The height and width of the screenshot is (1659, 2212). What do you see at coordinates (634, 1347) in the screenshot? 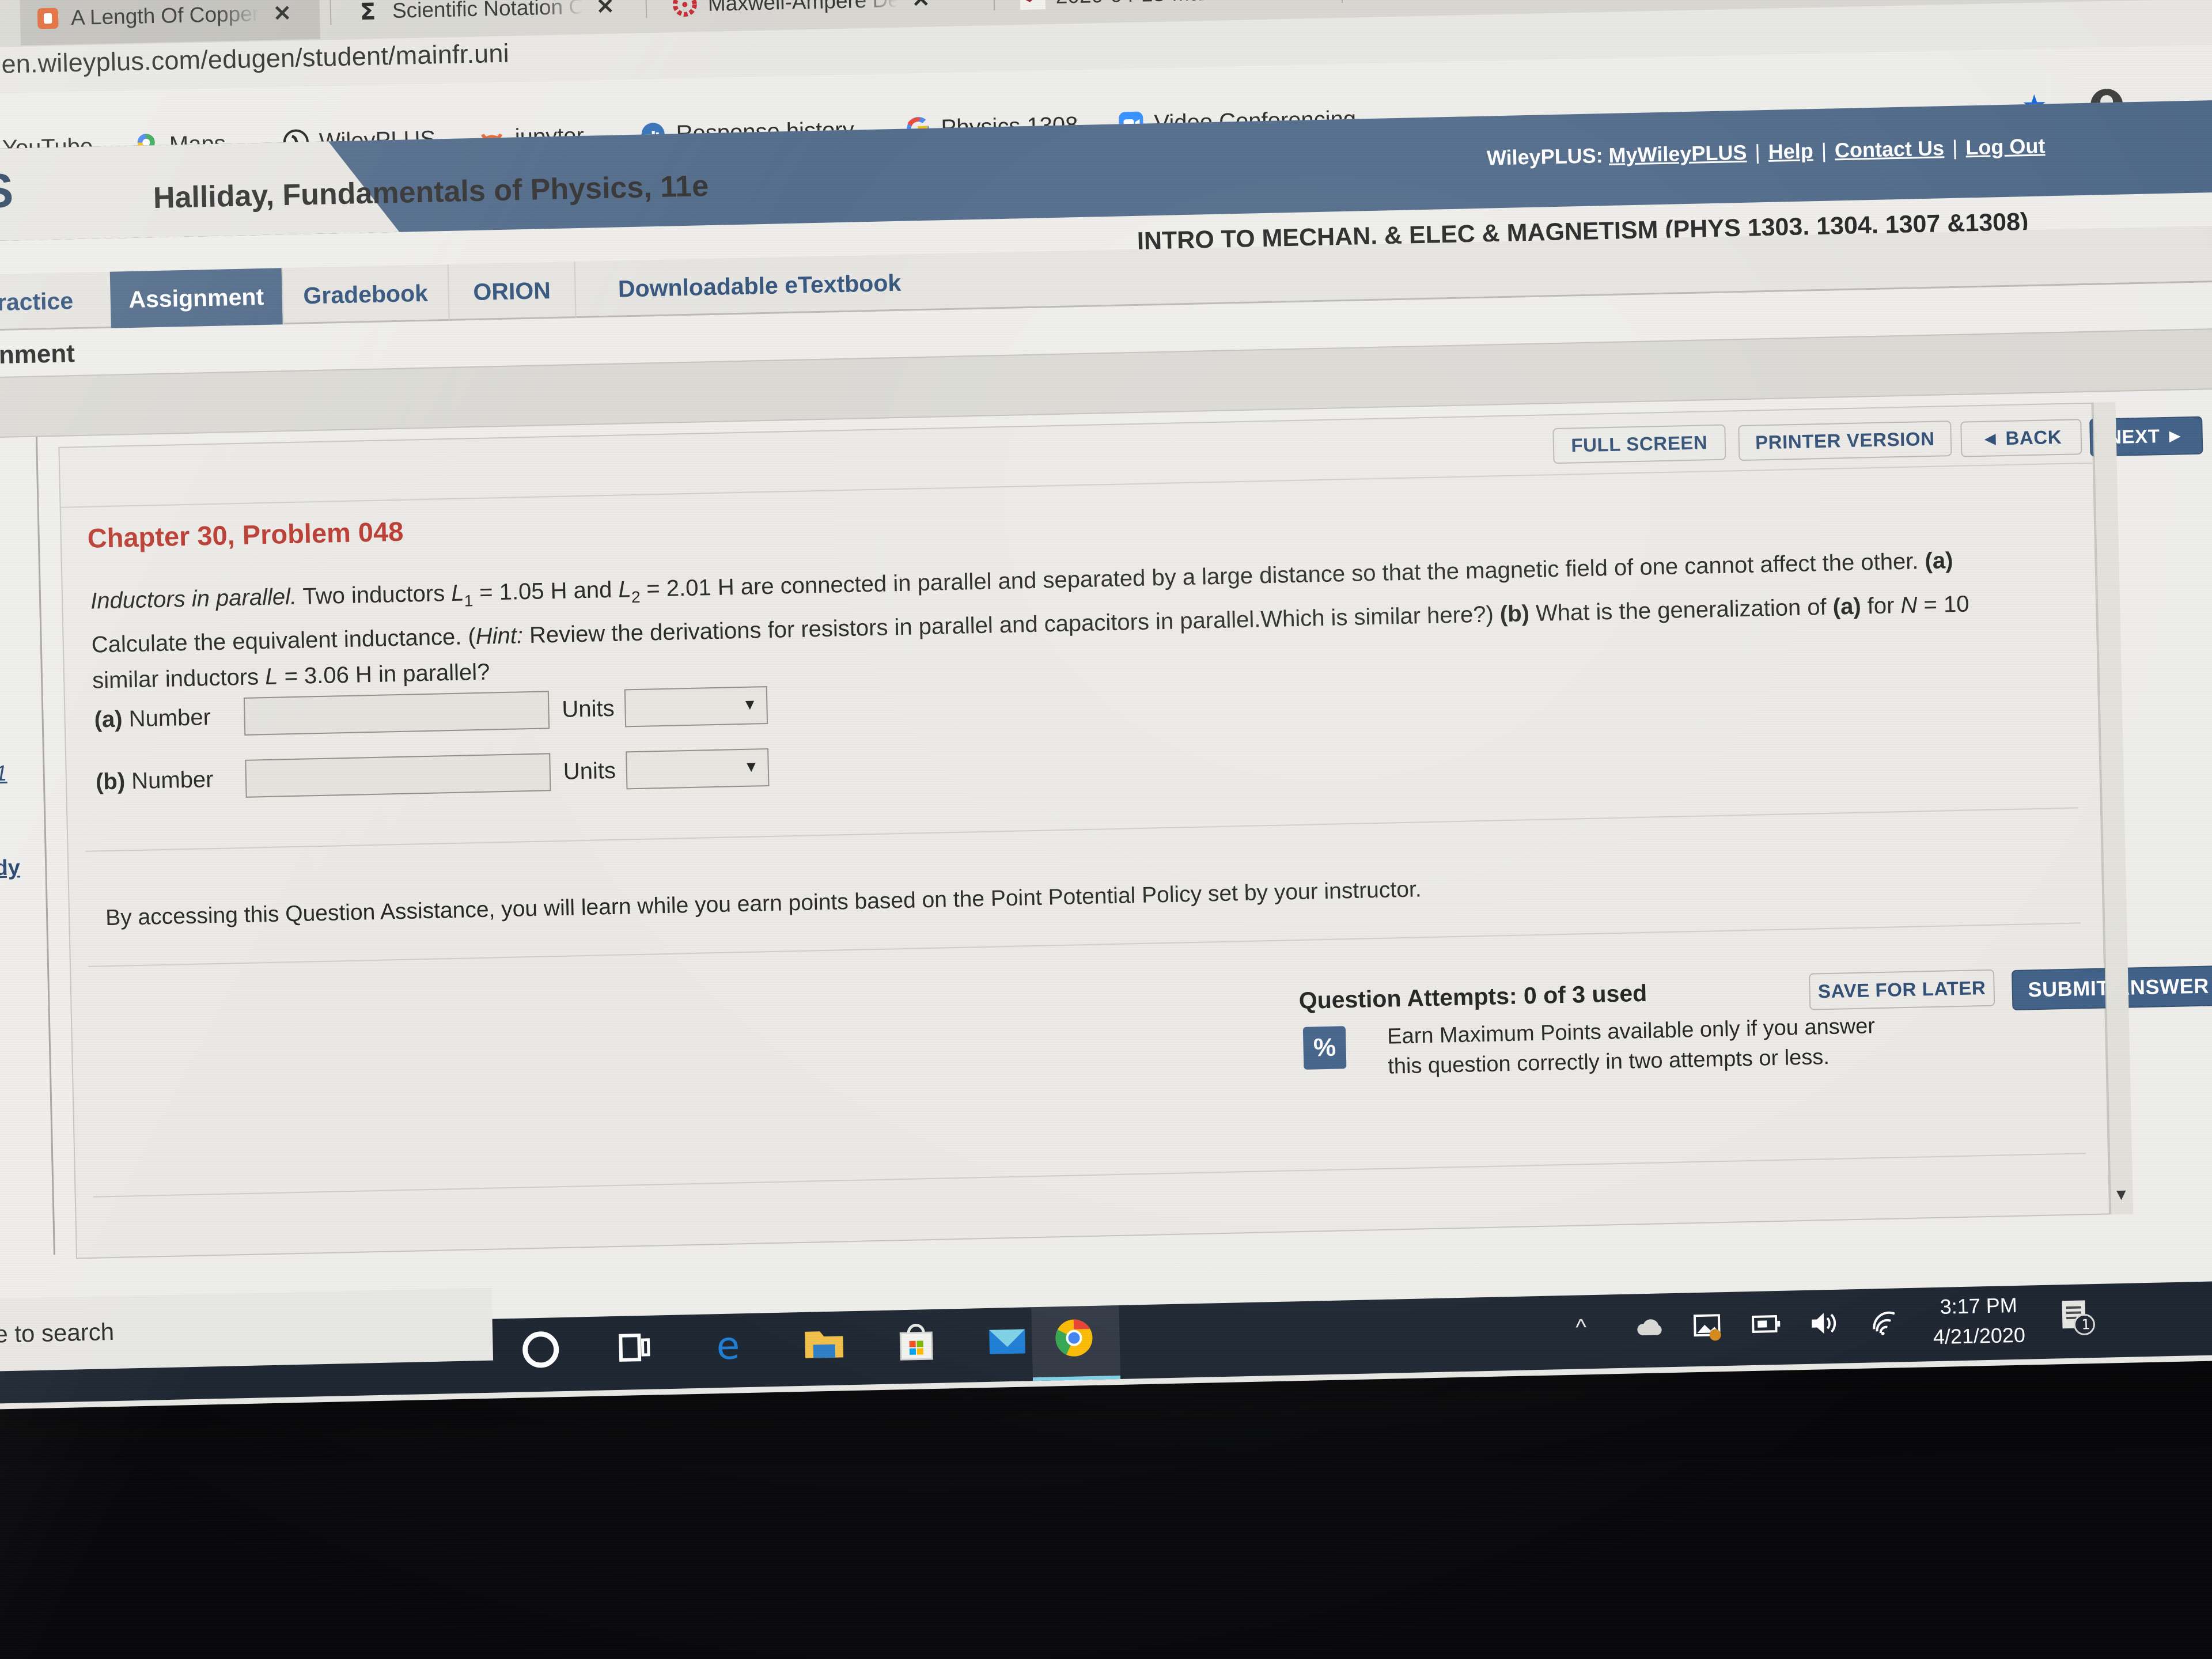
I see `task-view-icon` at bounding box center [634, 1347].